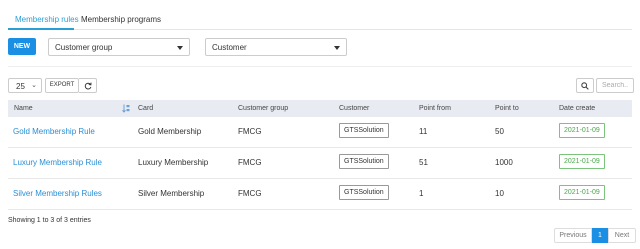 The height and width of the screenshot is (249, 640). What do you see at coordinates (34, 85) in the screenshot?
I see `chevron-down-icon: ⌄` at bounding box center [34, 85].